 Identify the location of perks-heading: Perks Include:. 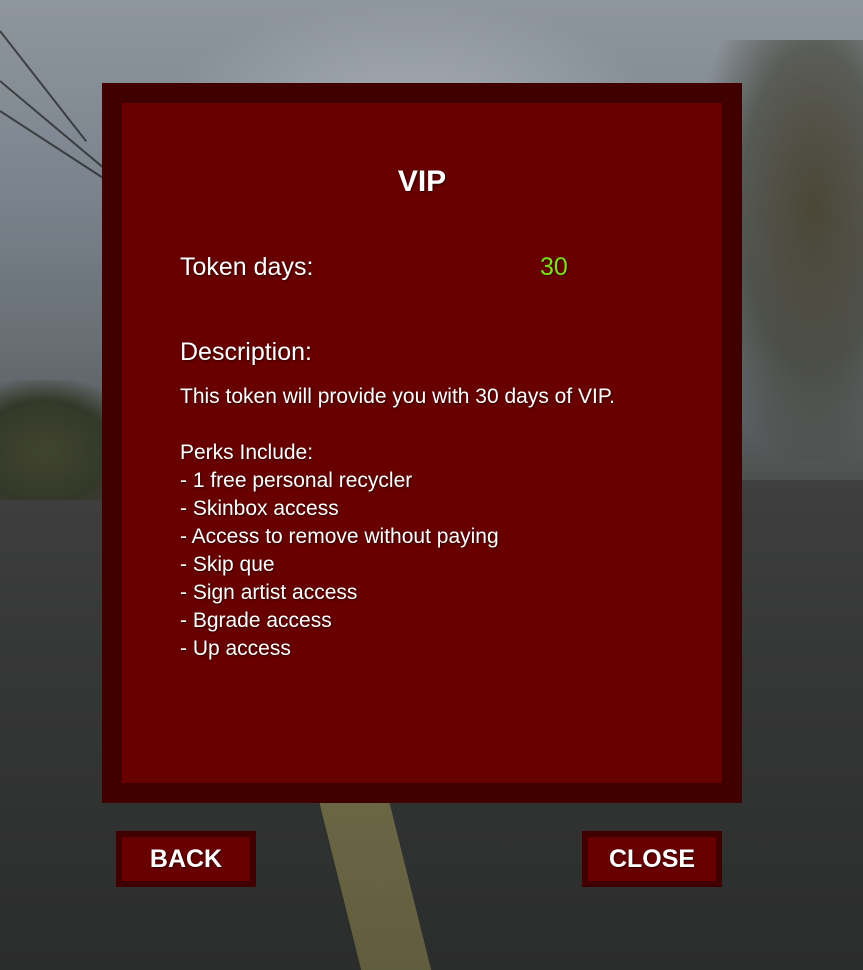
(247, 452).